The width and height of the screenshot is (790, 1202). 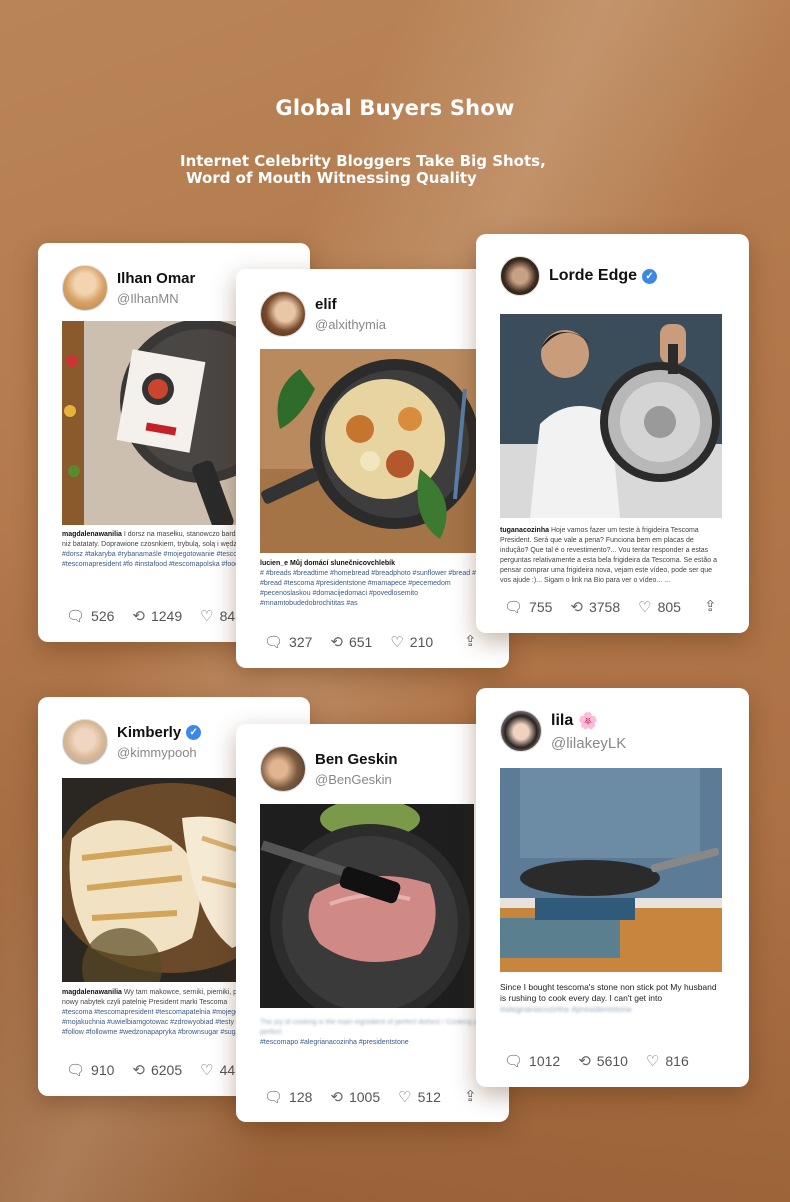 I want to click on retweet-count: 1005, so click(x=364, y=1097).